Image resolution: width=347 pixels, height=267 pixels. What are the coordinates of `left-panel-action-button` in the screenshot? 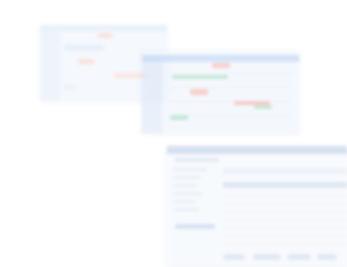 It's located at (195, 226).